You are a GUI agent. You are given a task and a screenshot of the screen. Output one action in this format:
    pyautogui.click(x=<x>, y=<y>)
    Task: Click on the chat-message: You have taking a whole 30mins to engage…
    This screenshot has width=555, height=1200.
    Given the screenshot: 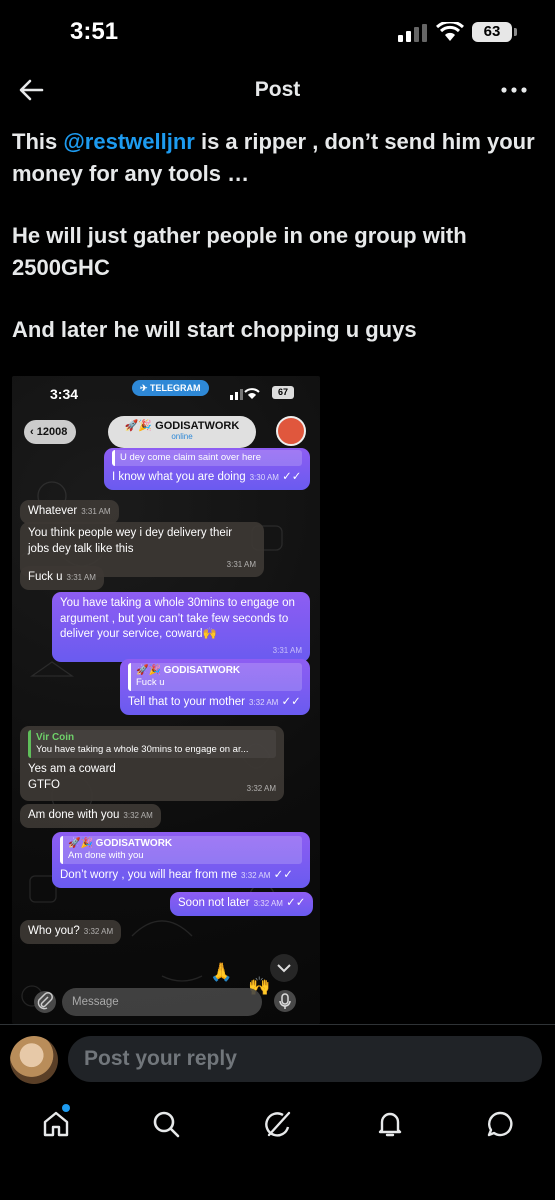 What is the action you would take?
    pyautogui.click(x=181, y=627)
    